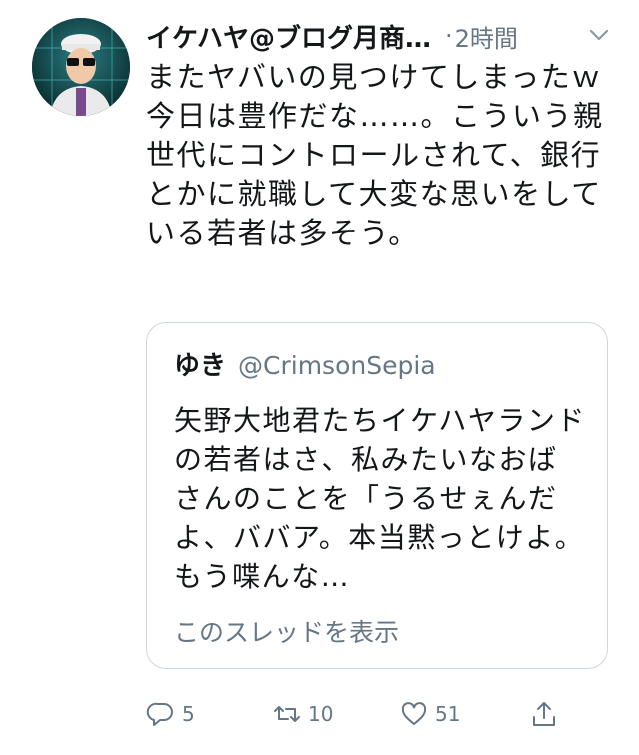  I want to click on retweet-button: 10, so click(302, 714).